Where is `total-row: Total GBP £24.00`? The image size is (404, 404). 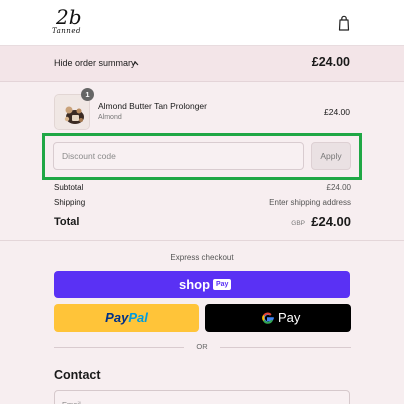
total-row: Total GBP £24.00 is located at coordinates (202, 222).